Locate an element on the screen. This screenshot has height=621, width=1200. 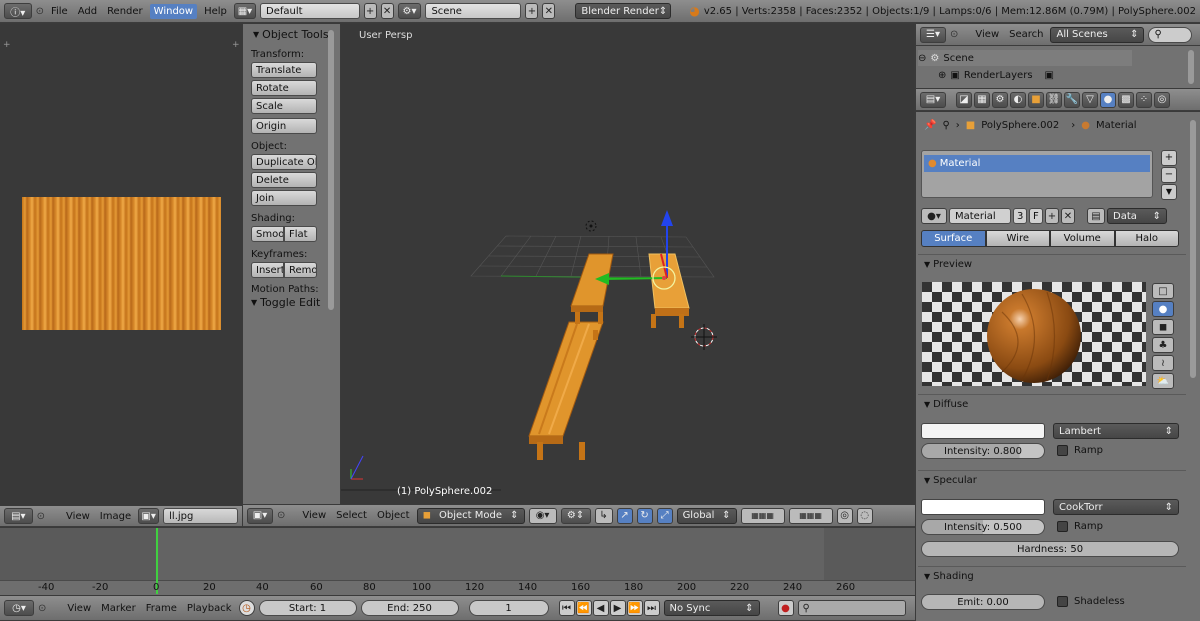
preview-sphere-icon: ● is located at coordinates (1163, 309).